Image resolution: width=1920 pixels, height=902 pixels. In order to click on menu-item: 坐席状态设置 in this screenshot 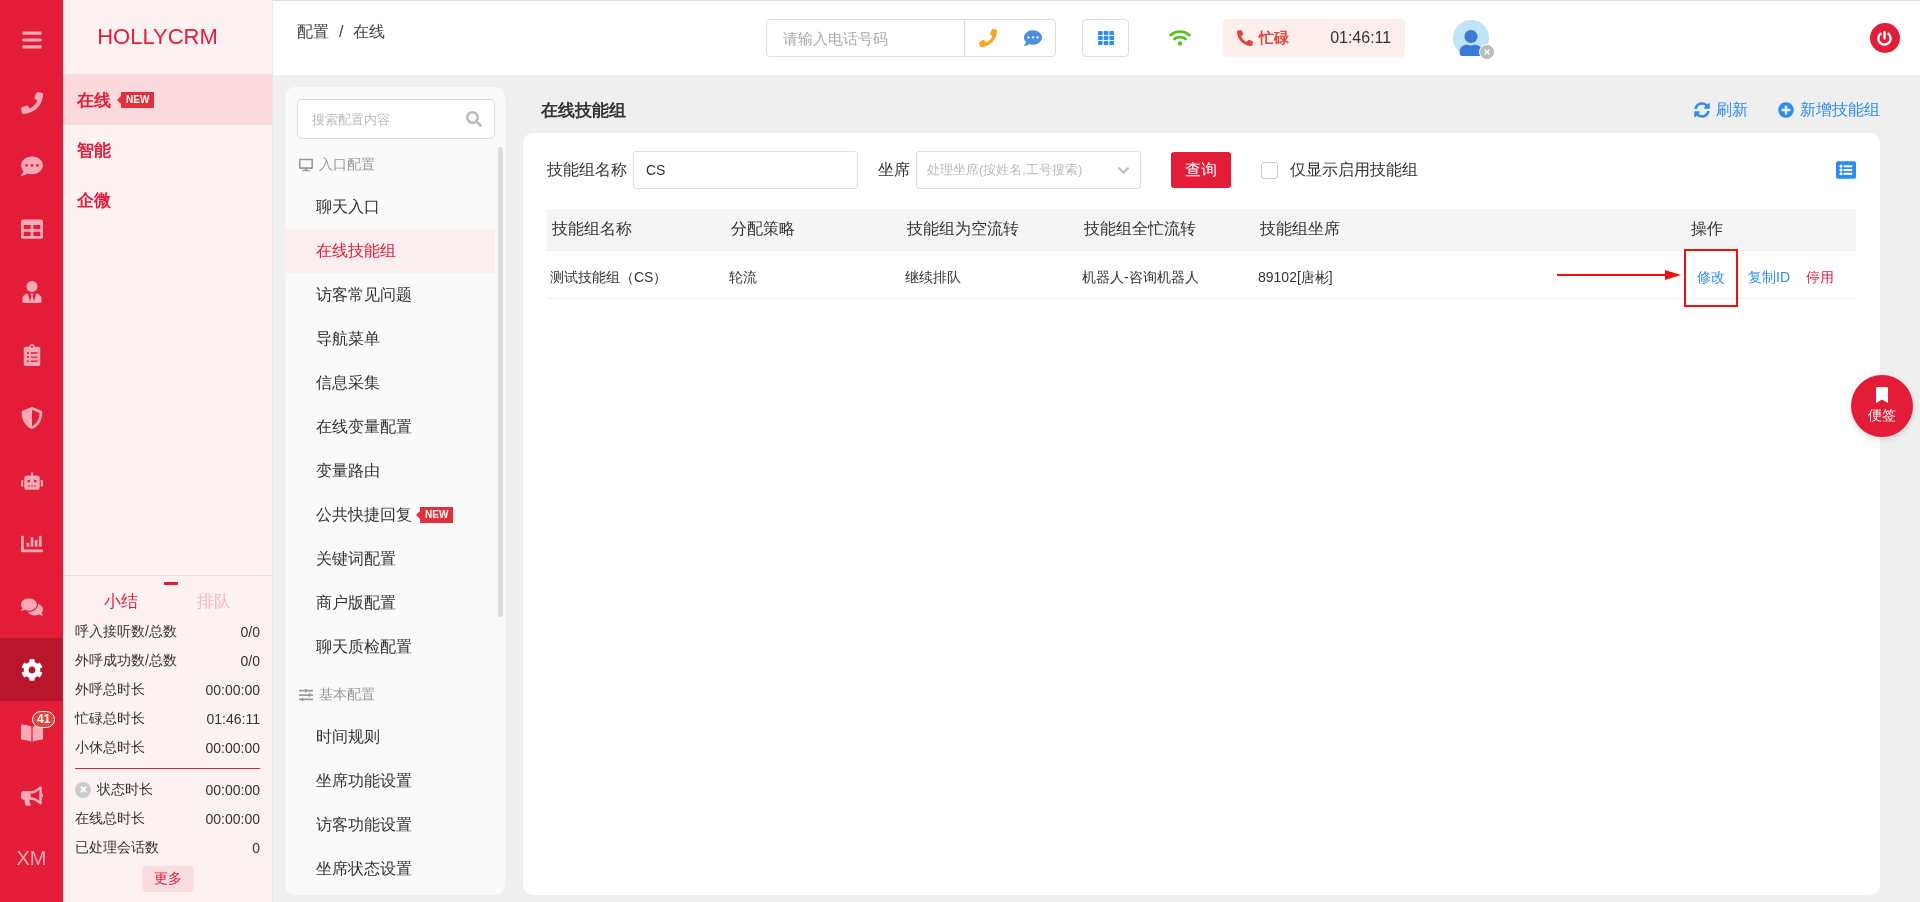, I will do `click(390, 869)`.